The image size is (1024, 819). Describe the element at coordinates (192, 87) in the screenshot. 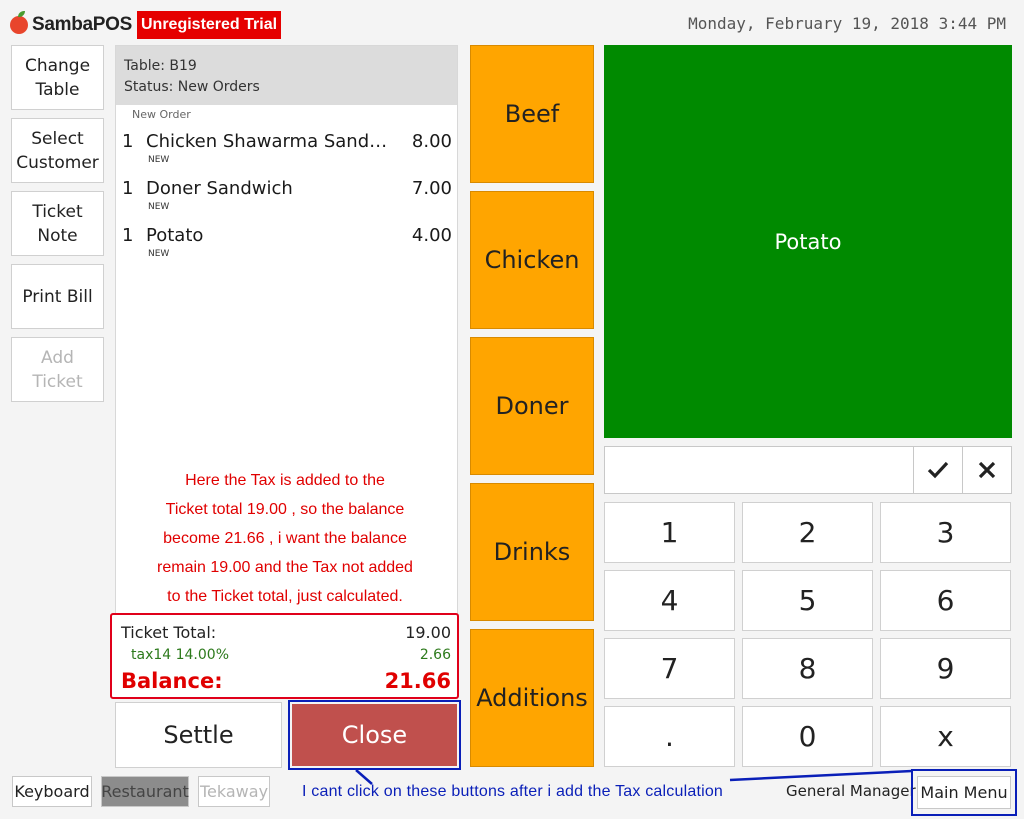

I see `ticket-status: Status: New Orders` at that location.